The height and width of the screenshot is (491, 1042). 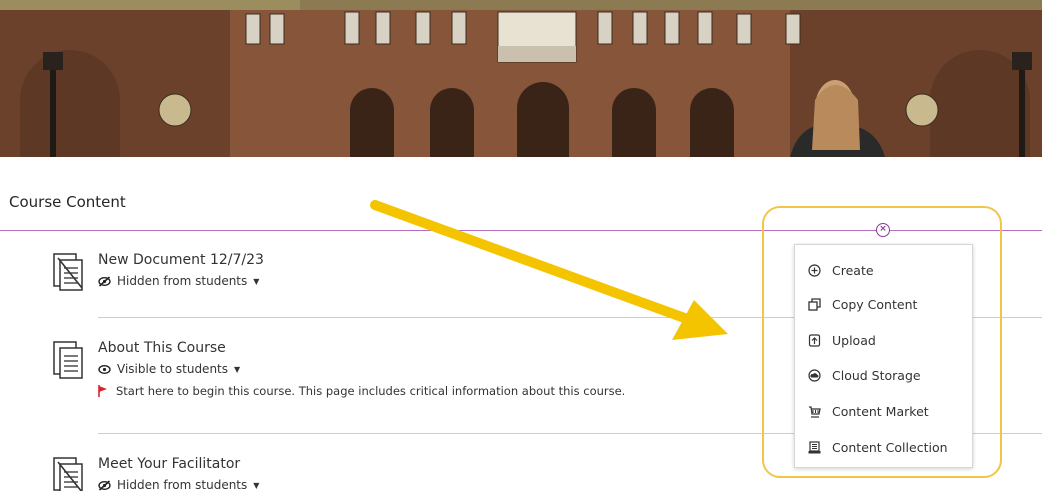 What do you see at coordinates (814, 446) in the screenshot?
I see `collection-icon` at bounding box center [814, 446].